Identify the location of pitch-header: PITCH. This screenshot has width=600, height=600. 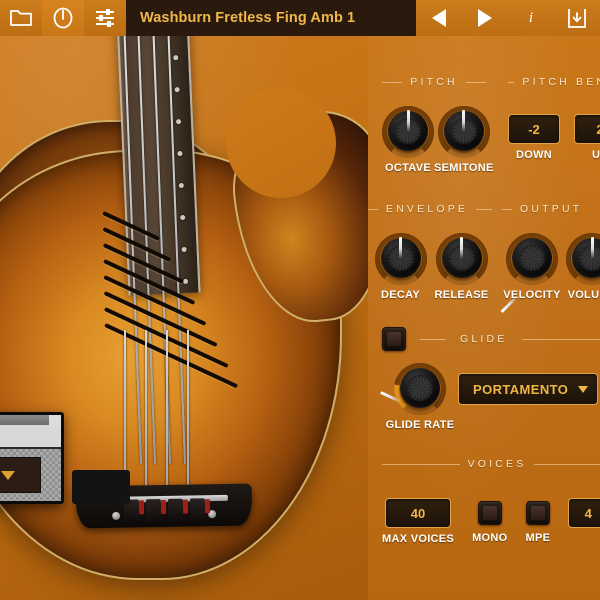
(434, 82).